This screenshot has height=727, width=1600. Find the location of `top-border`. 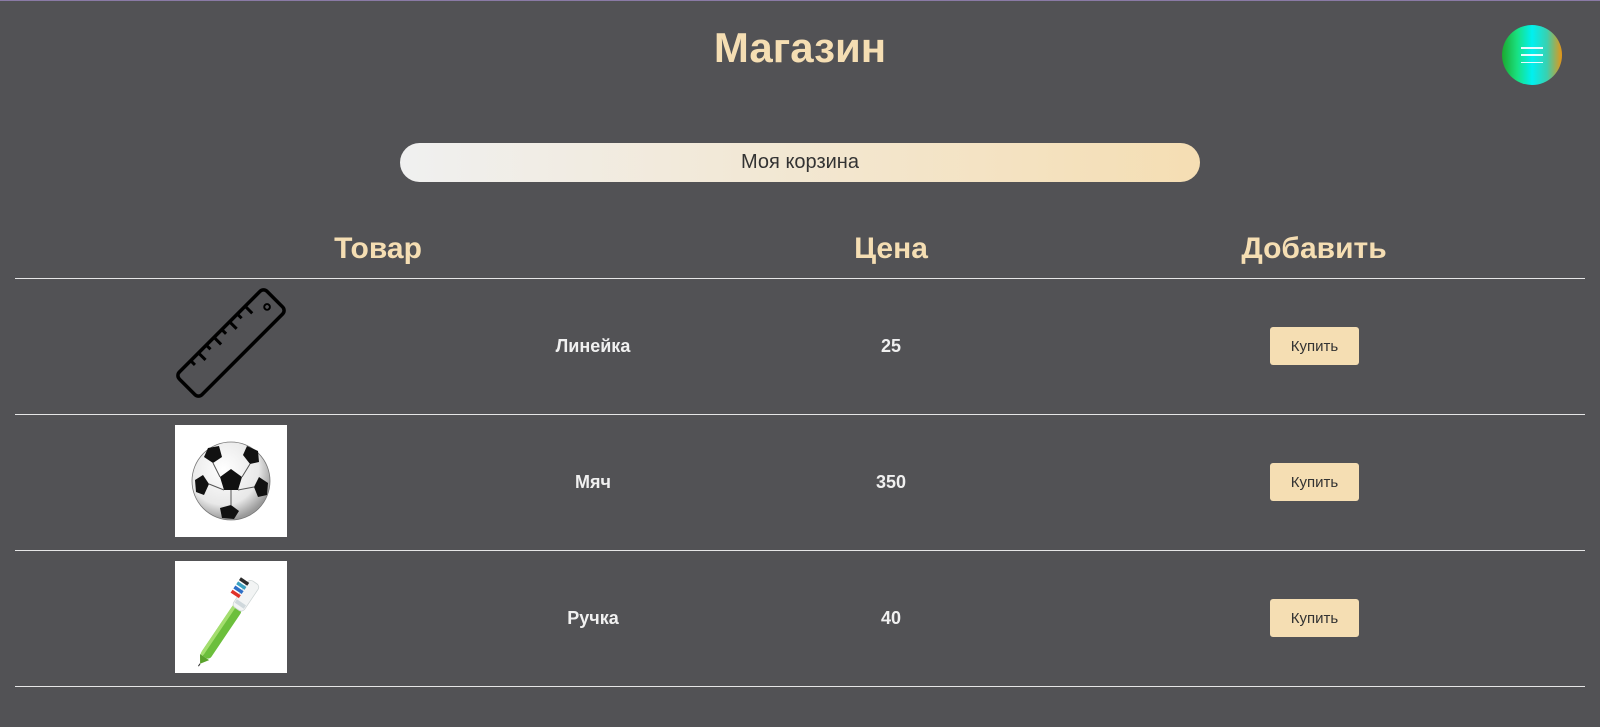

top-border is located at coordinates (800, 0).